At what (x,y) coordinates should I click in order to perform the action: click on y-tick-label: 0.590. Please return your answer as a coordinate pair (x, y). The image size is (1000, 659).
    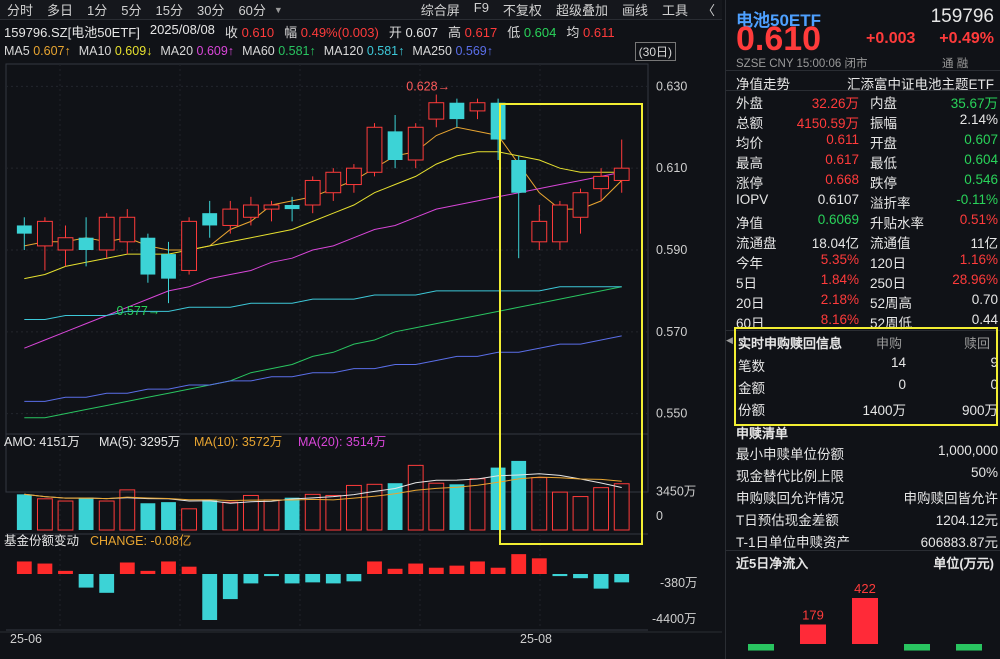
    Looking at the image, I should click on (671, 250).